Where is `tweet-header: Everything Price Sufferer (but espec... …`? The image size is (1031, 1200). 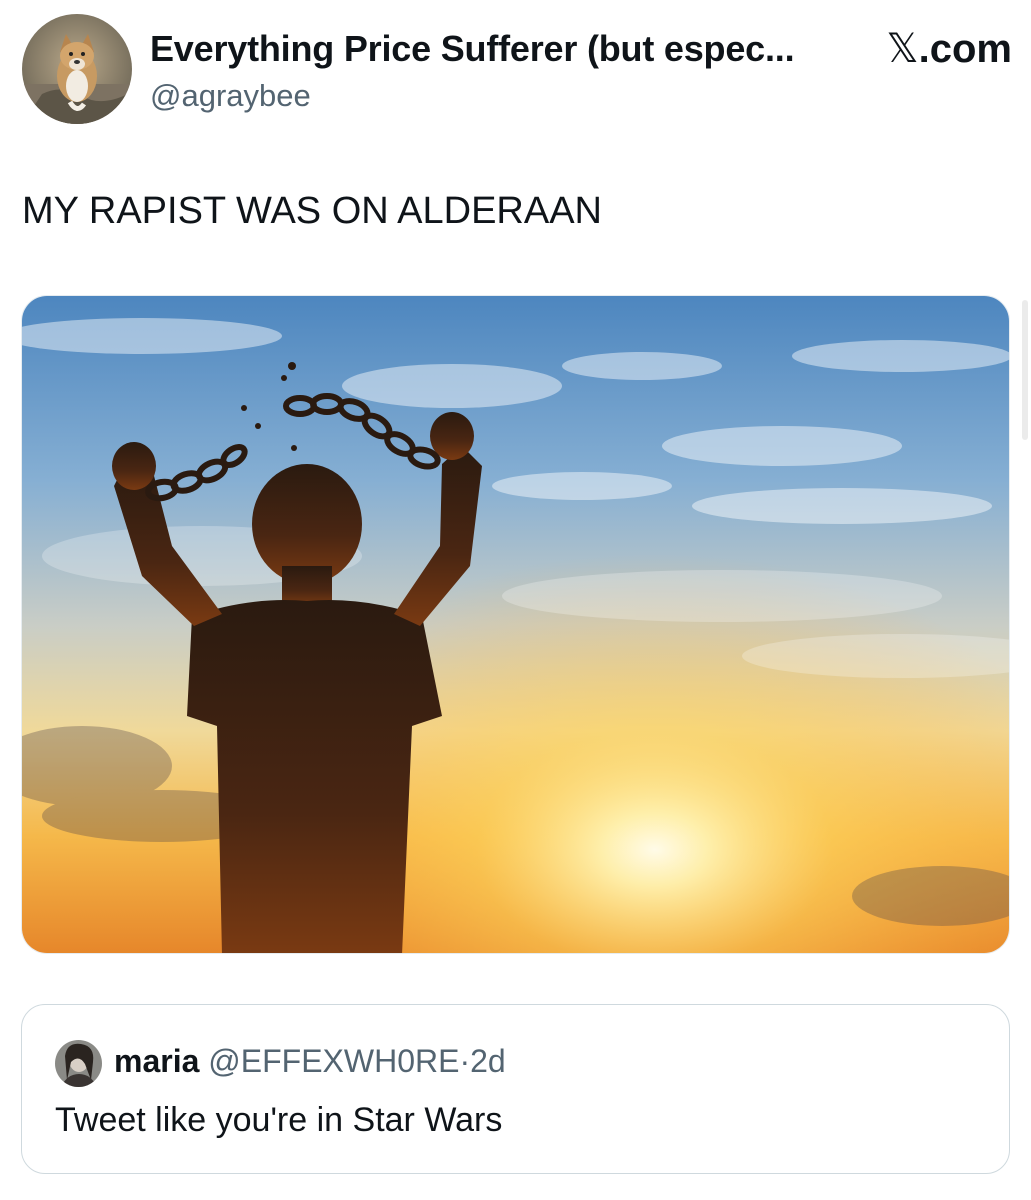 tweet-header: Everything Price Sufferer (but espec... … is located at coordinates (517, 70).